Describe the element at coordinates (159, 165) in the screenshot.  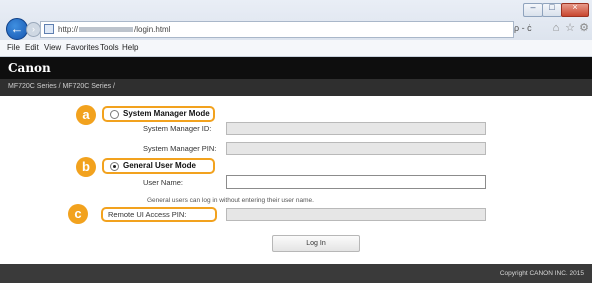
I see `general-user-mode-label: General User Mode` at that location.